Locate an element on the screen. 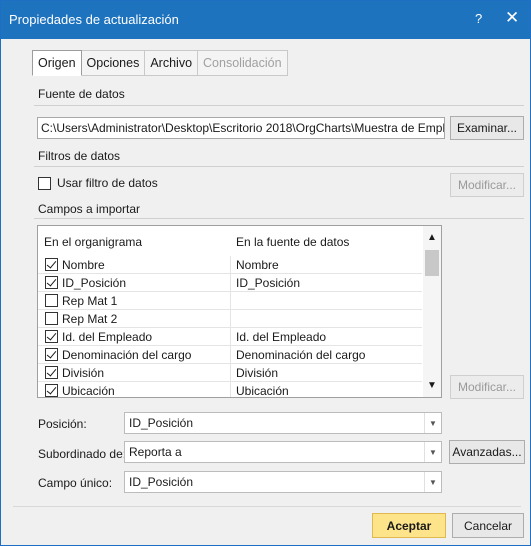 The width and height of the screenshot is (531, 546). tab-archivo: Archivo is located at coordinates (172, 63).